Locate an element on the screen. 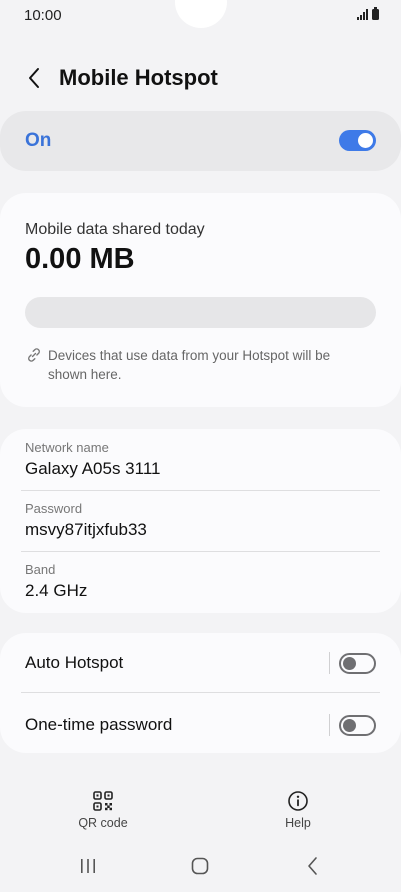 The height and width of the screenshot is (892, 401). home-button is located at coordinates (200, 866).